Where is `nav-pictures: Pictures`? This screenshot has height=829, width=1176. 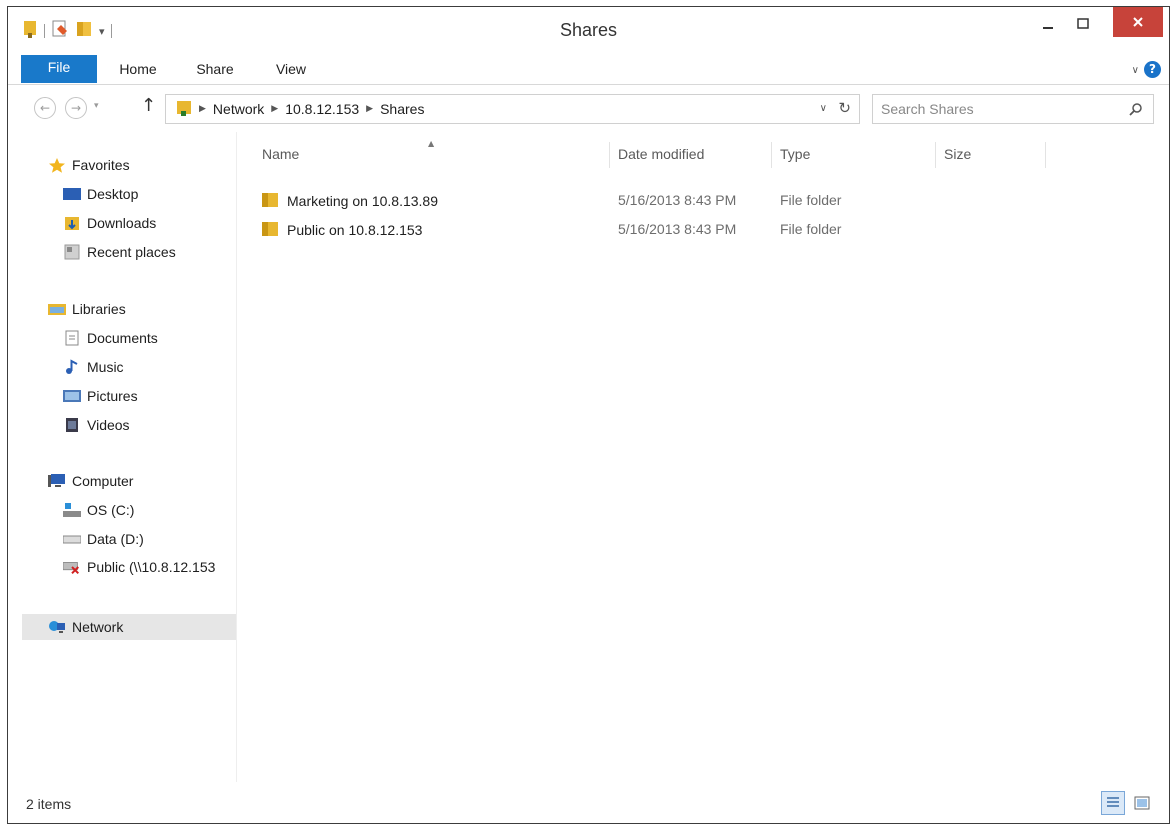 nav-pictures: Pictures is located at coordinates (122, 396).